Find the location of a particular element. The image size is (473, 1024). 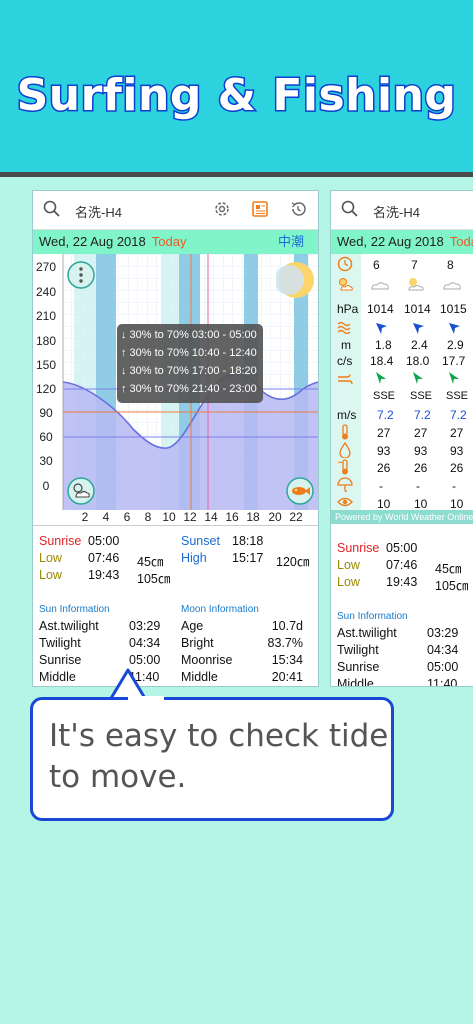

sunrise-label: Sunrise is located at coordinates (358, 548).